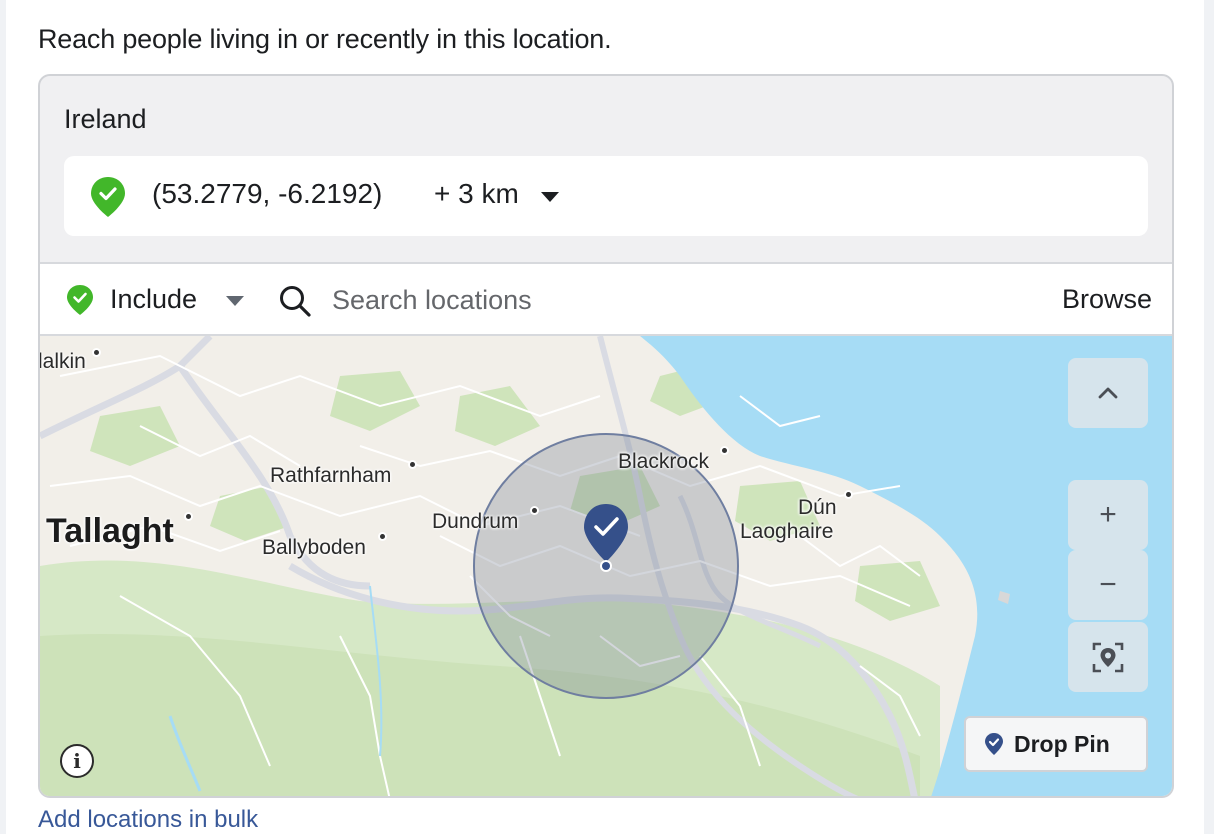 The width and height of the screenshot is (1214, 834). I want to click on chevron-up-icon, so click(1108, 393).